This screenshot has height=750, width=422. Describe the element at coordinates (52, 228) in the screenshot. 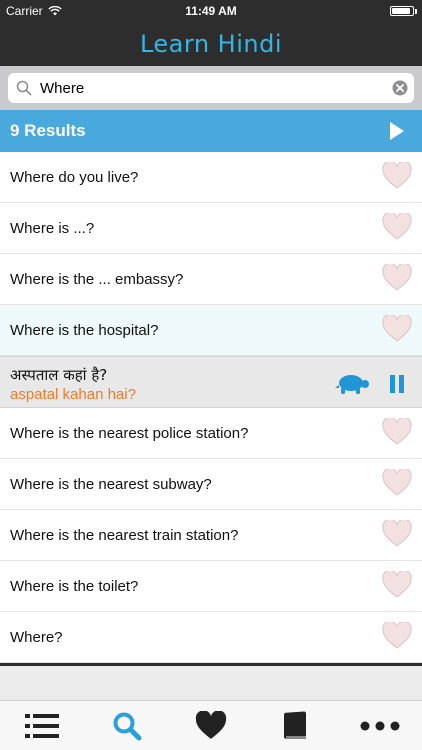

I see `phrase-text: Where is ...?` at that location.